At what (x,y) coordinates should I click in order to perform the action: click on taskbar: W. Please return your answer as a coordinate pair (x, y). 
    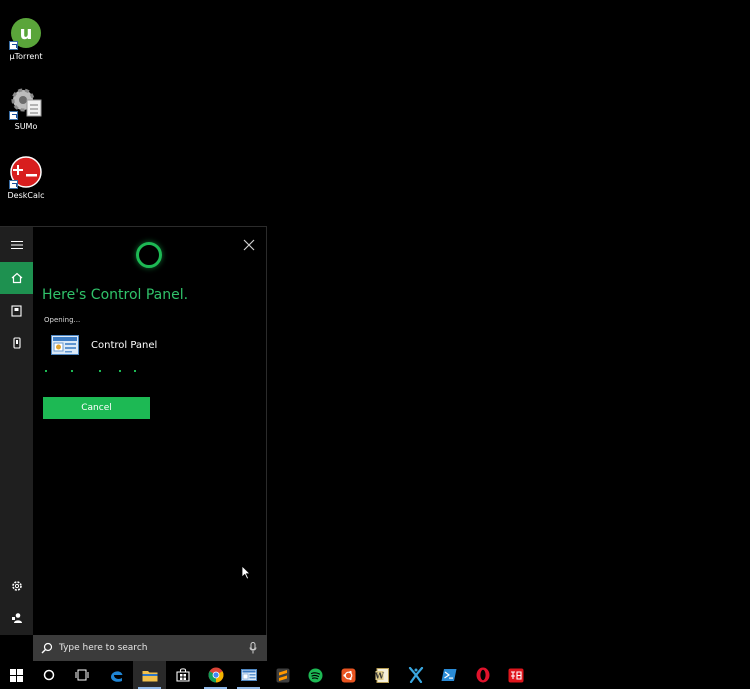
    Looking at the image, I should click on (375, 675).